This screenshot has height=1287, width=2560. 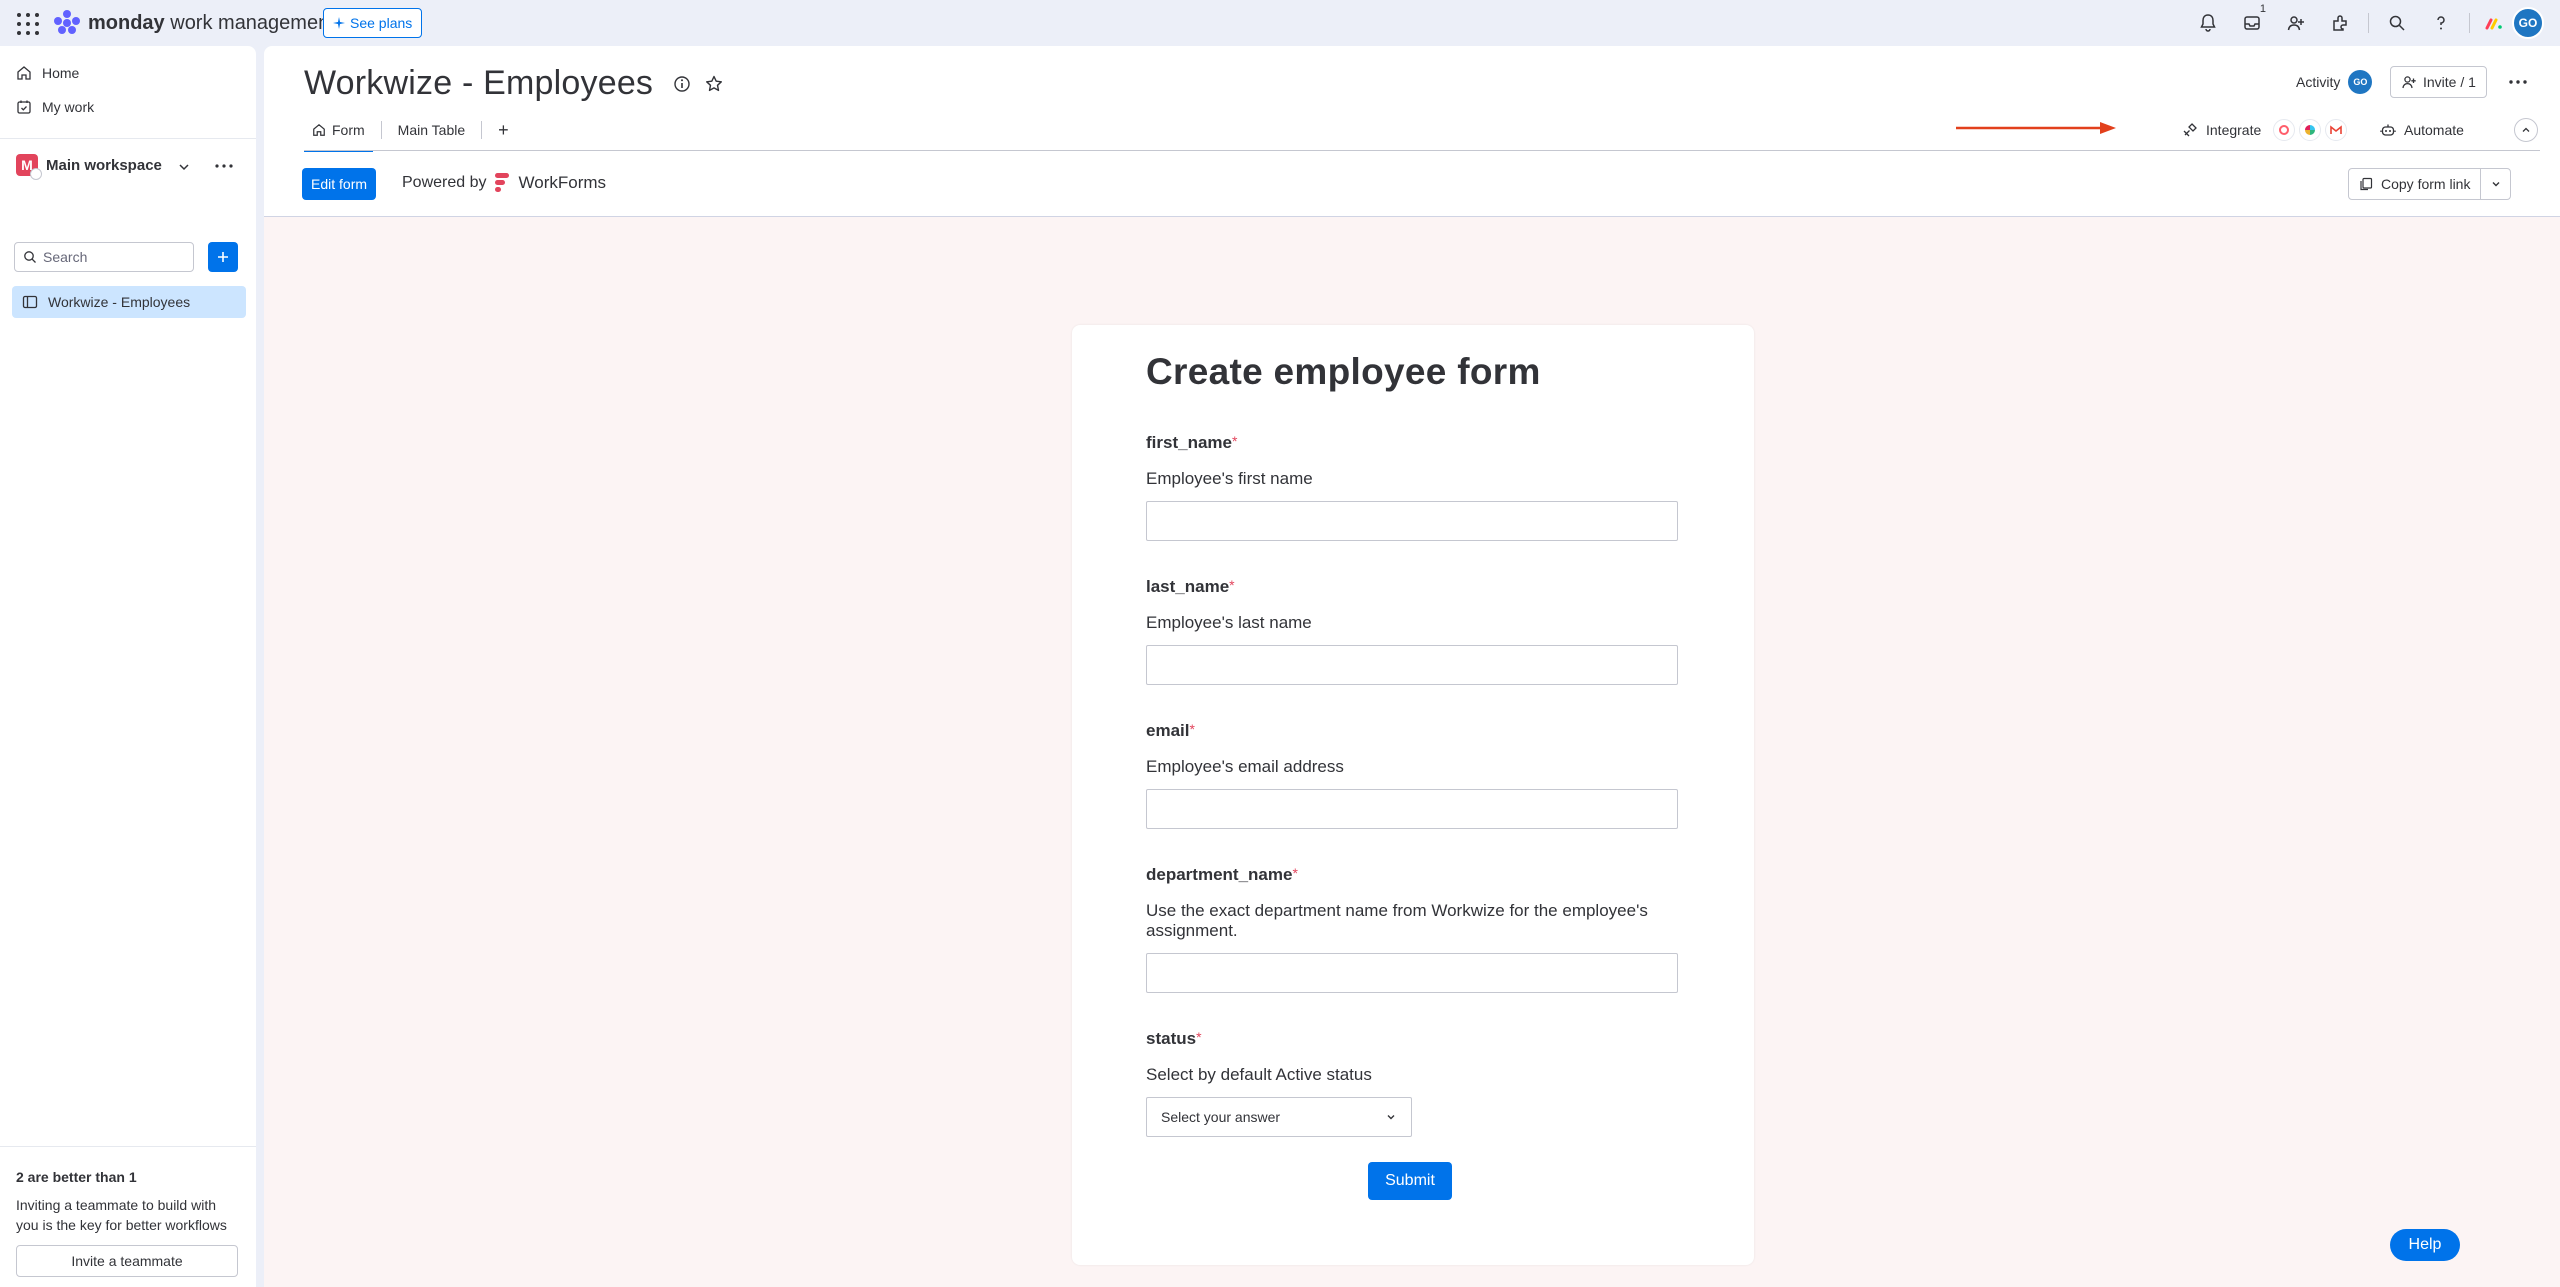 I want to click on board-more-icon, so click(x=2518, y=82).